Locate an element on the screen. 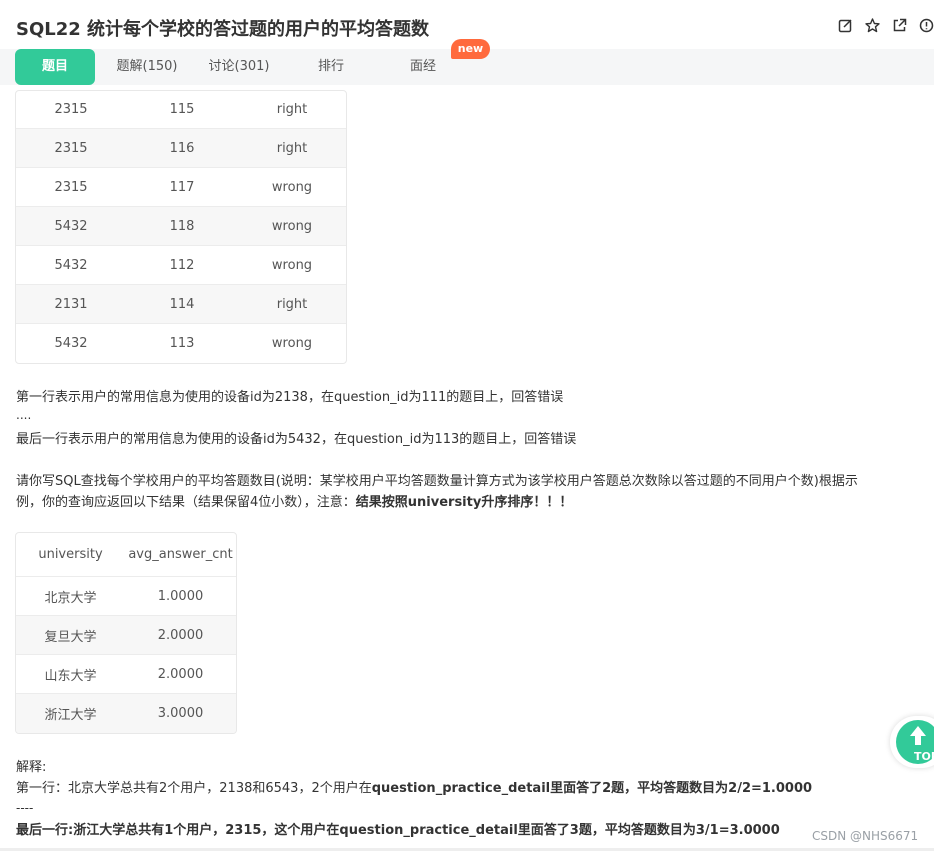  table-row: 北京大学 1.0000 is located at coordinates (126, 596).